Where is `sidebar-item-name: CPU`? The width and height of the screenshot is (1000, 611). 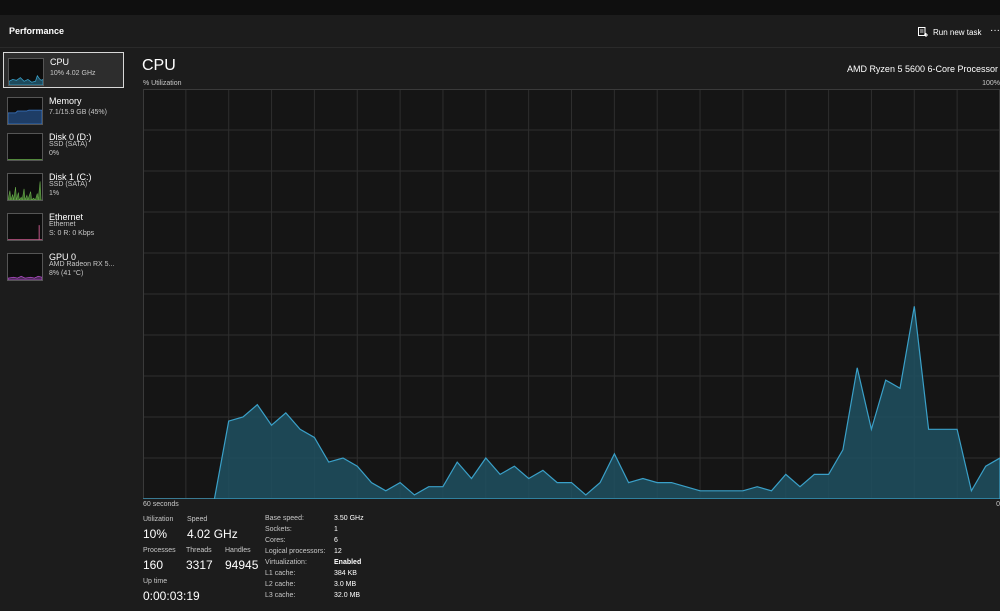 sidebar-item-name: CPU is located at coordinates (60, 62).